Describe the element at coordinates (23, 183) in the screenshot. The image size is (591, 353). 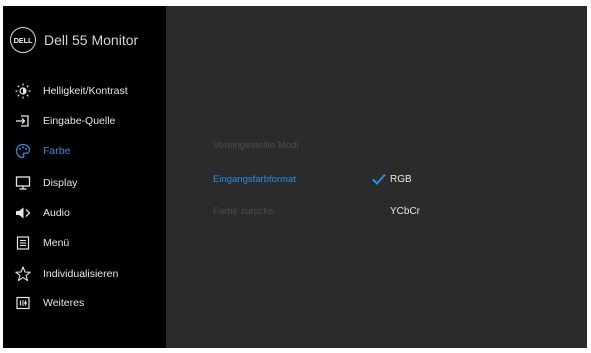
I see `display-icon` at that location.